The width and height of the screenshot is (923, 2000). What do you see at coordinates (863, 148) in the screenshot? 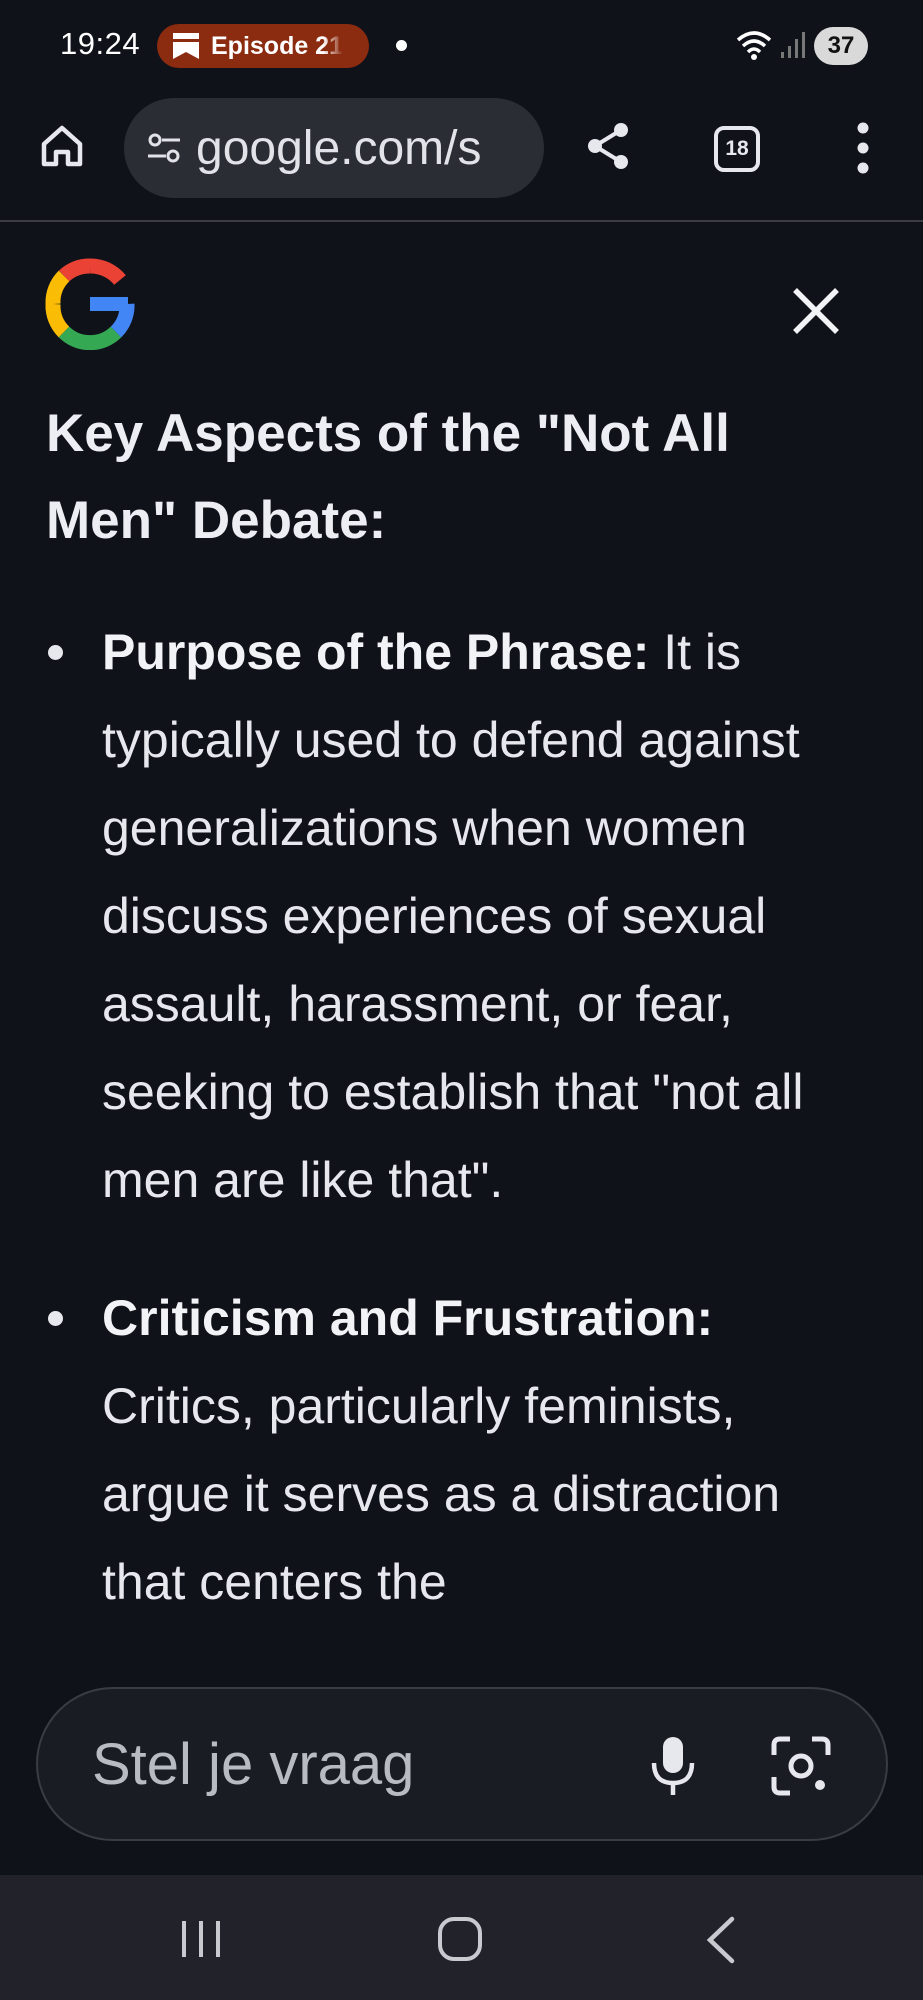
I see `more-vert-icon` at bounding box center [863, 148].